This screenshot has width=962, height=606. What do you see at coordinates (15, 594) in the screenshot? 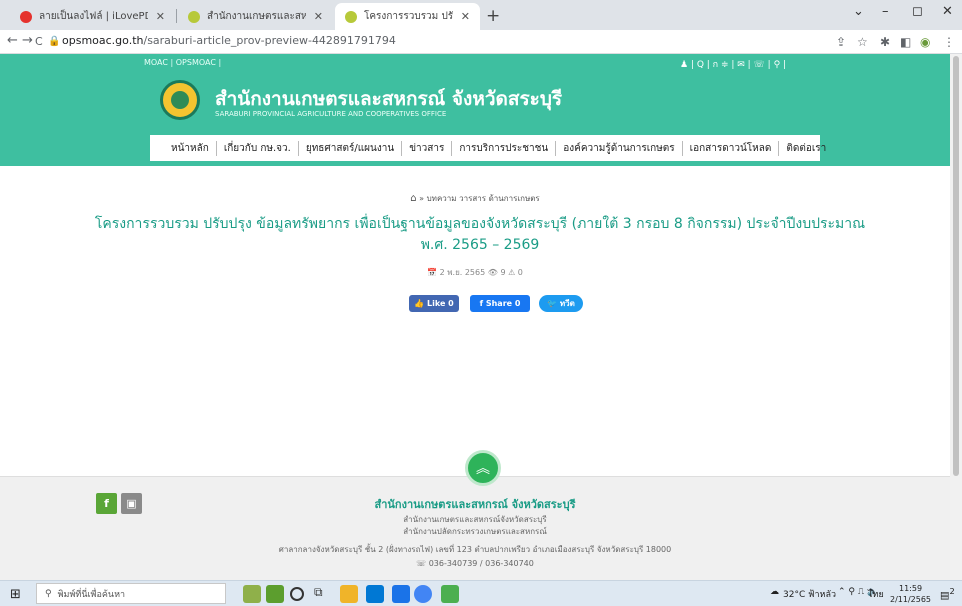
I see `windows-start-icon: ⊞` at bounding box center [15, 594].